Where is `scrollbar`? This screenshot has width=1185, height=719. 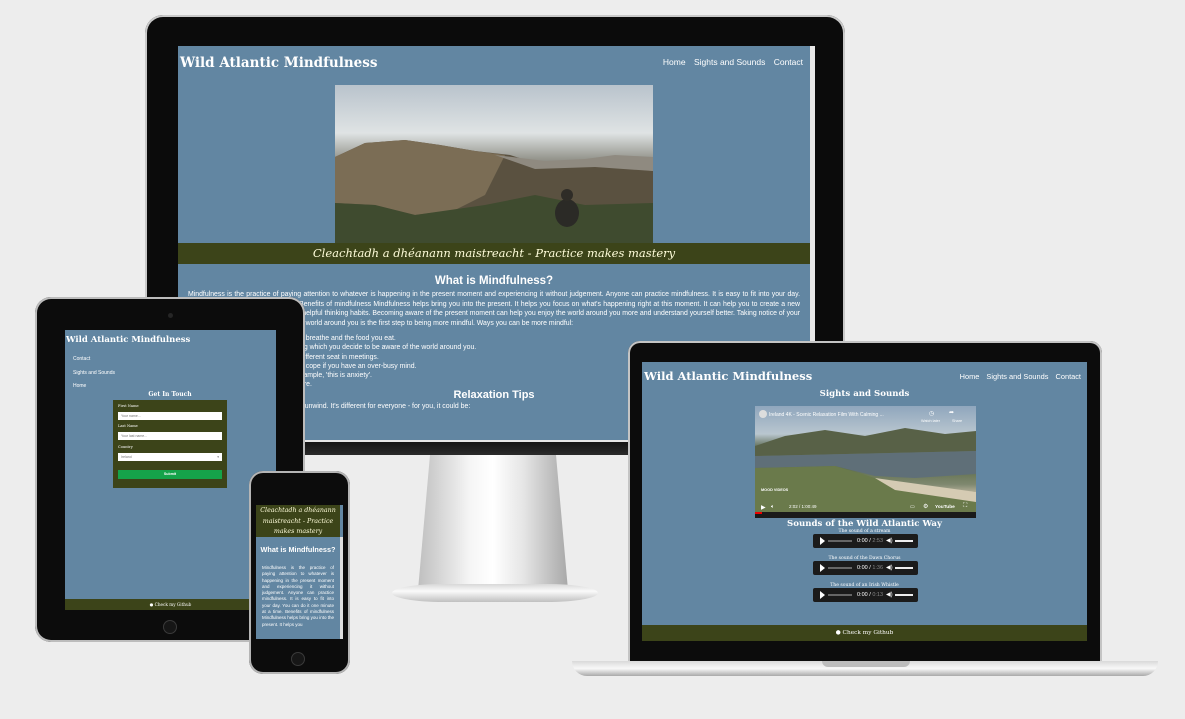 scrollbar is located at coordinates (341, 588).